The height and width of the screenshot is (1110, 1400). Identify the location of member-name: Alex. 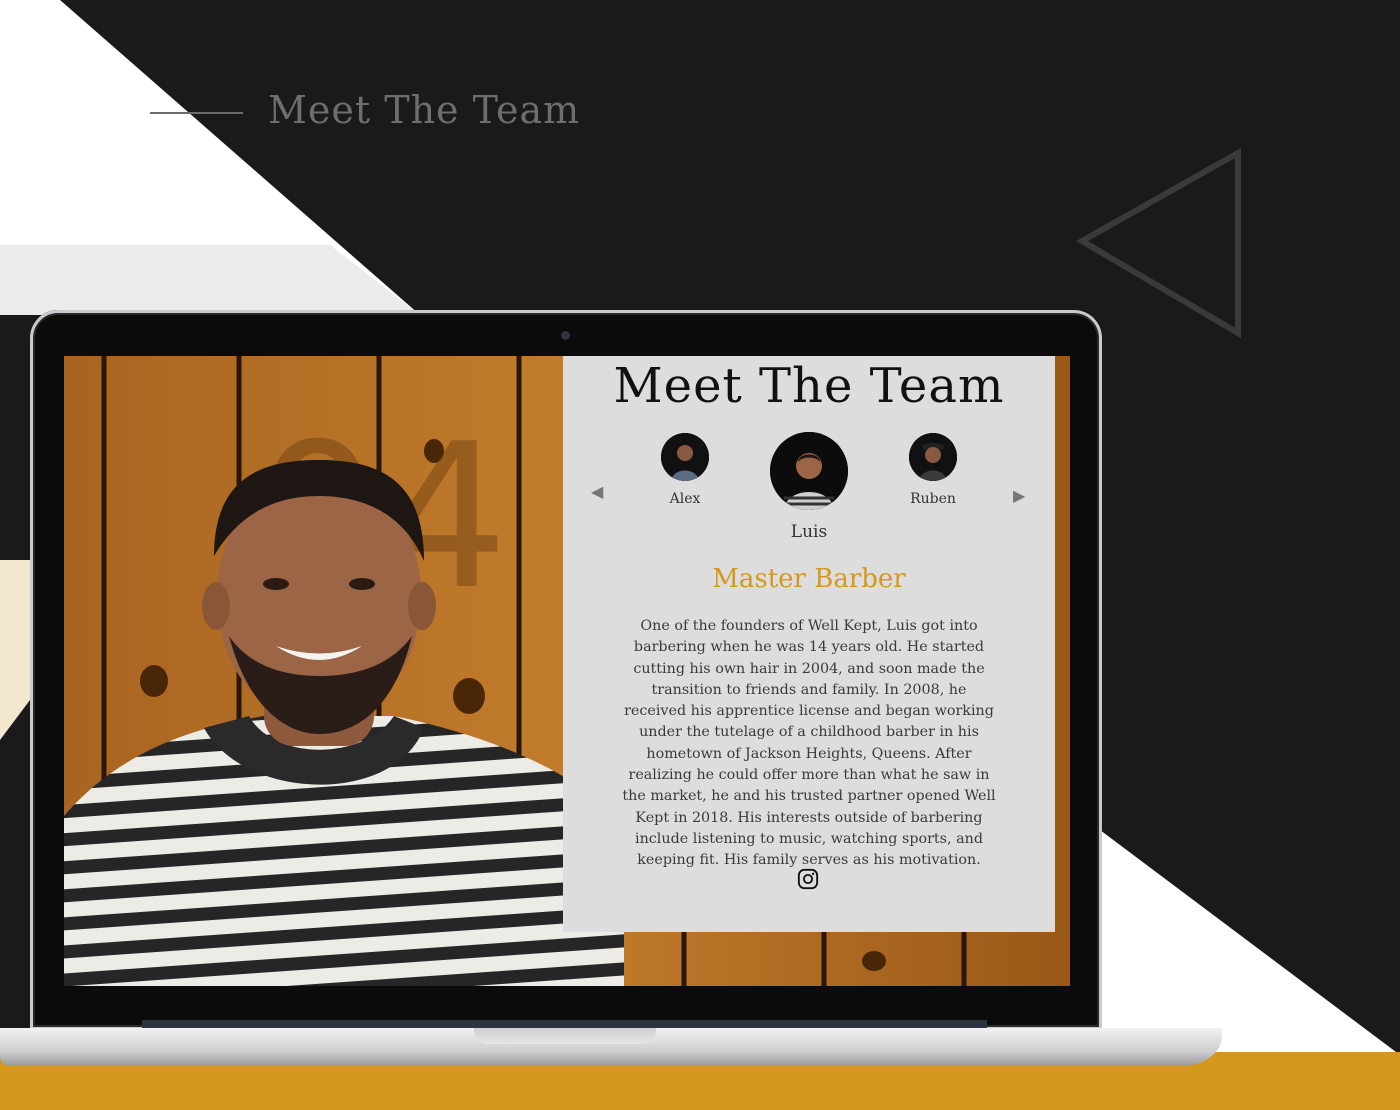
(685, 499).